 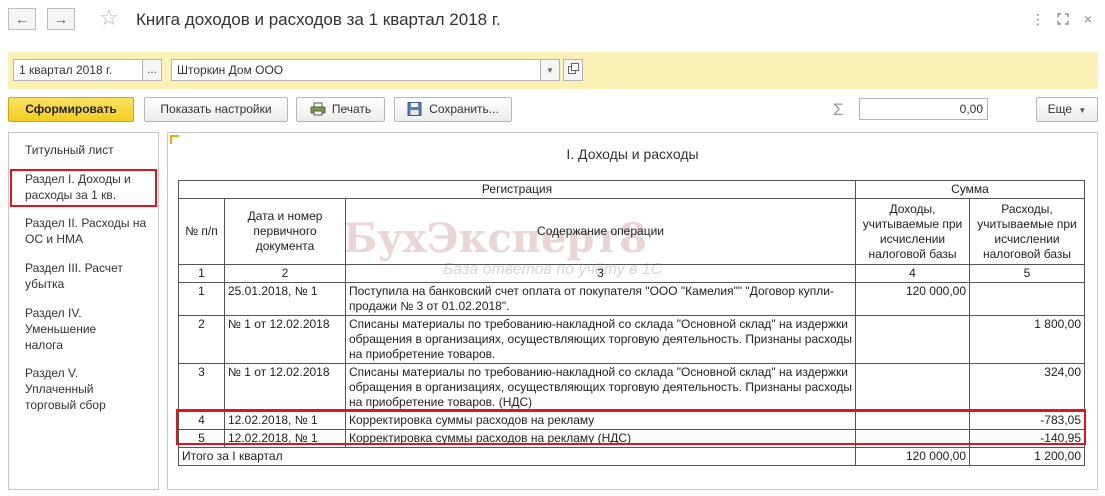 What do you see at coordinates (285, 273) in the screenshot?
I see `col-number: 2` at bounding box center [285, 273].